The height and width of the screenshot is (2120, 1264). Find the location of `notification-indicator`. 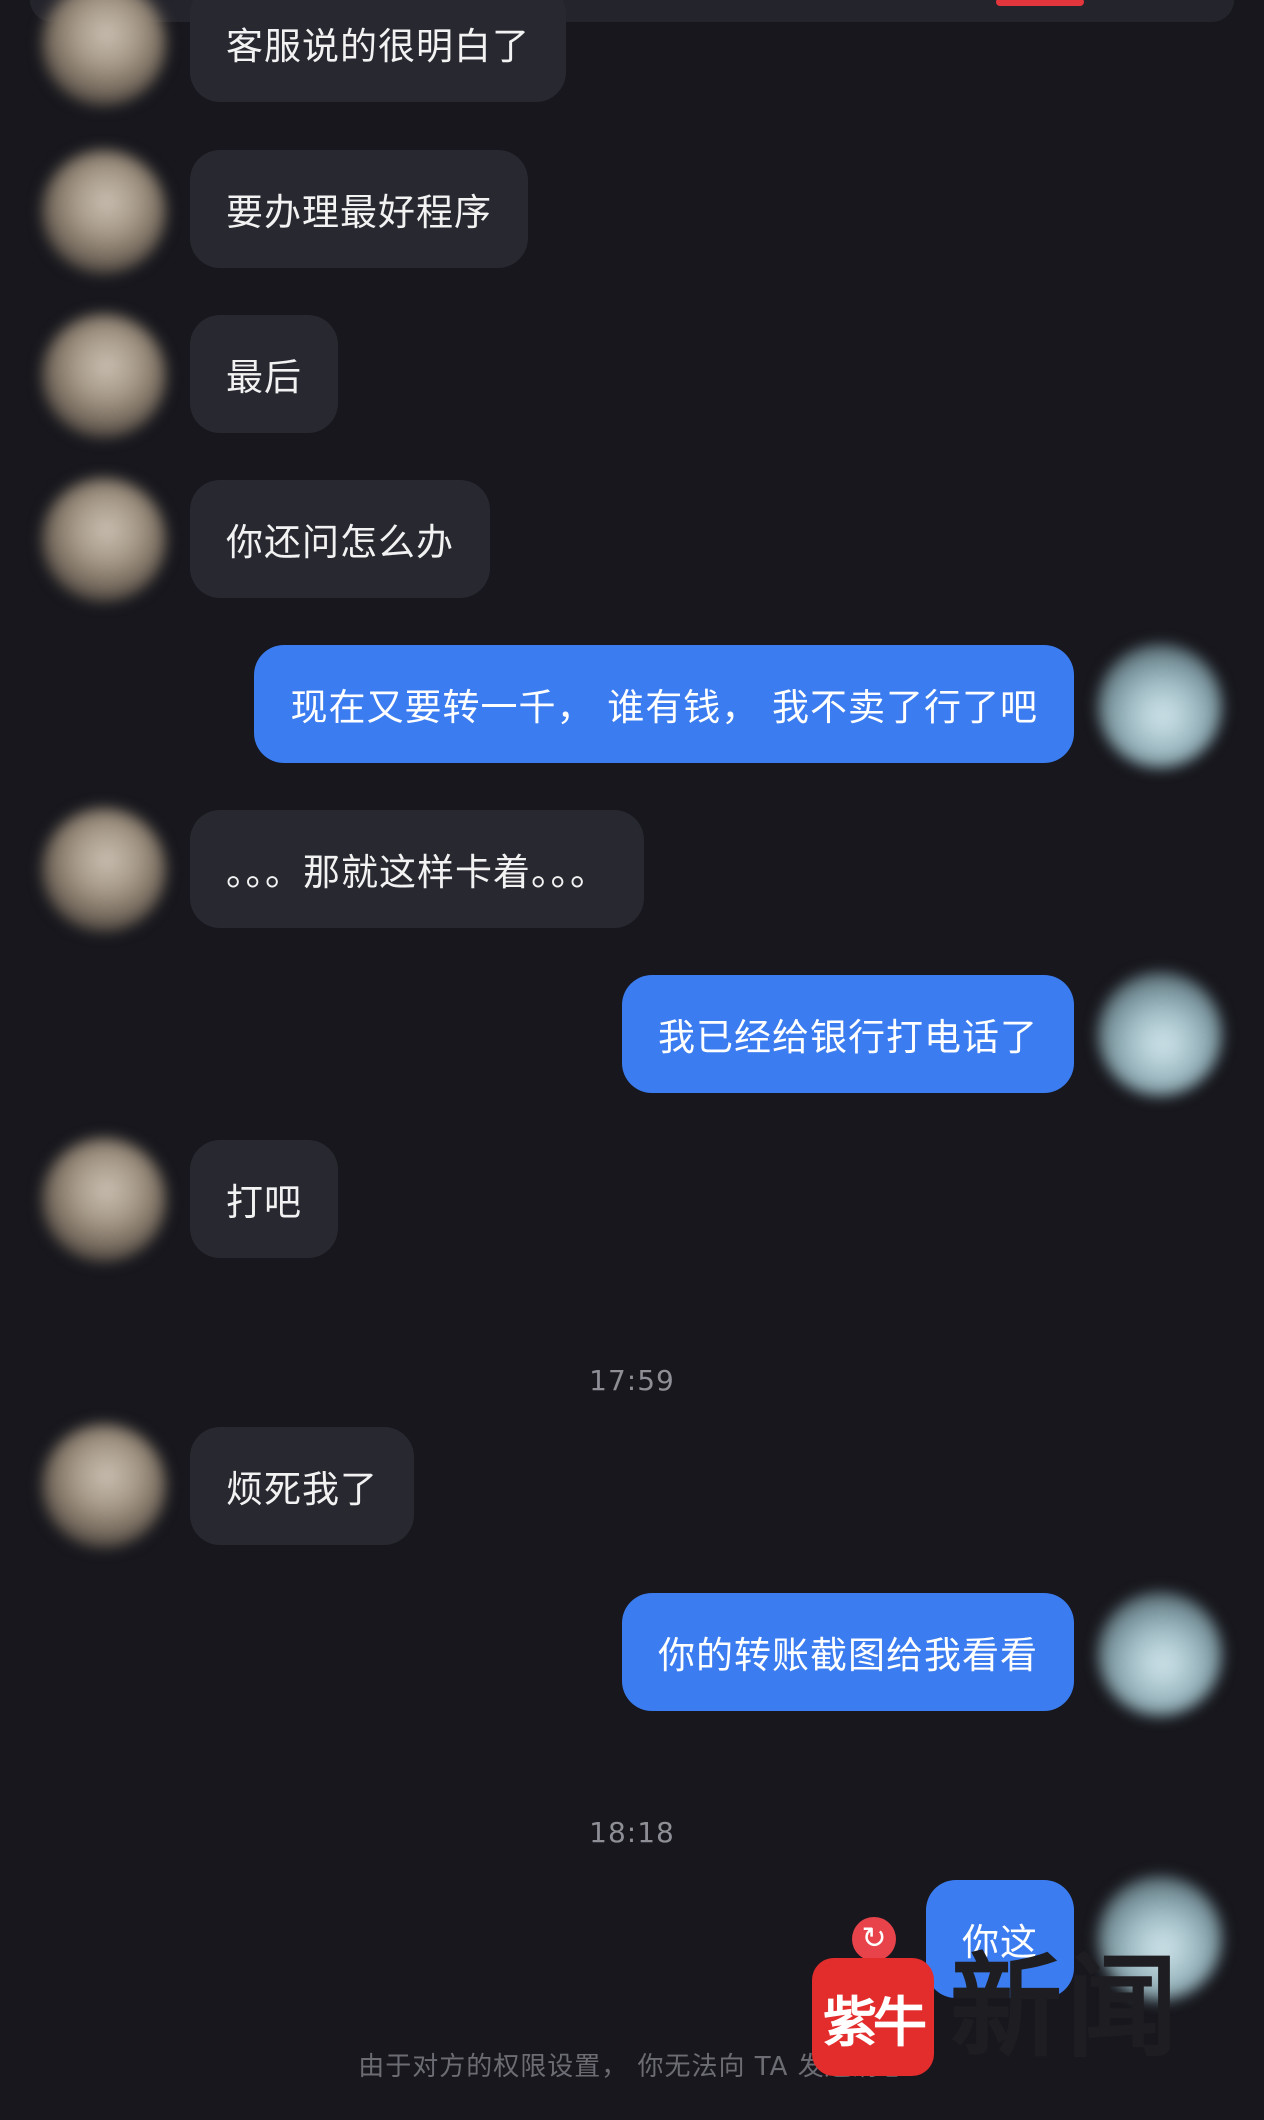

notification-indicator is located at coordinates (1040, 3).